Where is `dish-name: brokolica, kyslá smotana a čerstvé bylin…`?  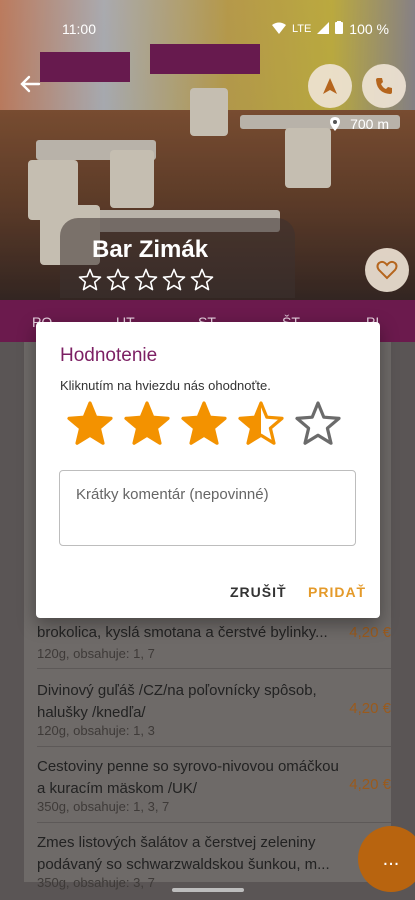 dish-name: brokolica, kyslá smotana a čerstvé bylin… is located at coordinates (182, 632).